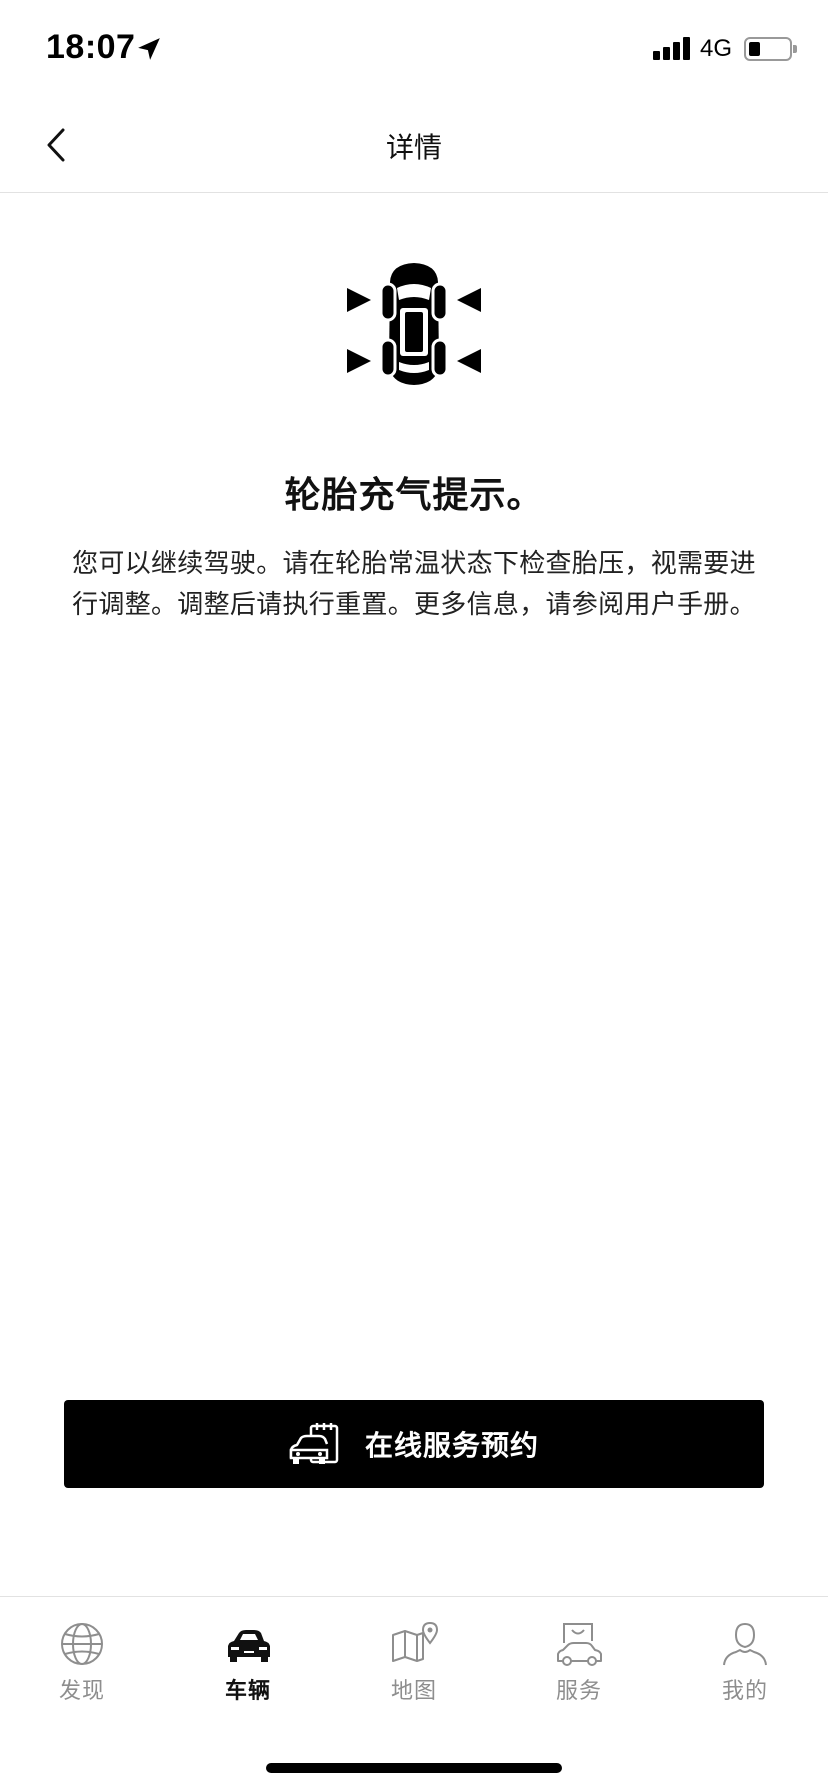 The image size is (828, 1792). What do you see at coordinates (578, 1691) in the screenshot?
I see `tab-label: 服务` at bounding box center [578, 1691].